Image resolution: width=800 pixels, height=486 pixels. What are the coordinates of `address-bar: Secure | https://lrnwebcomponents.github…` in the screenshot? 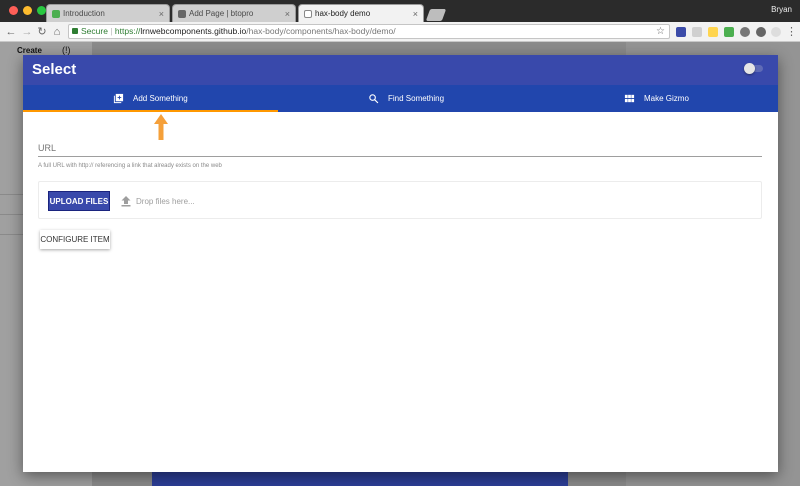 It's located at (369, 31).